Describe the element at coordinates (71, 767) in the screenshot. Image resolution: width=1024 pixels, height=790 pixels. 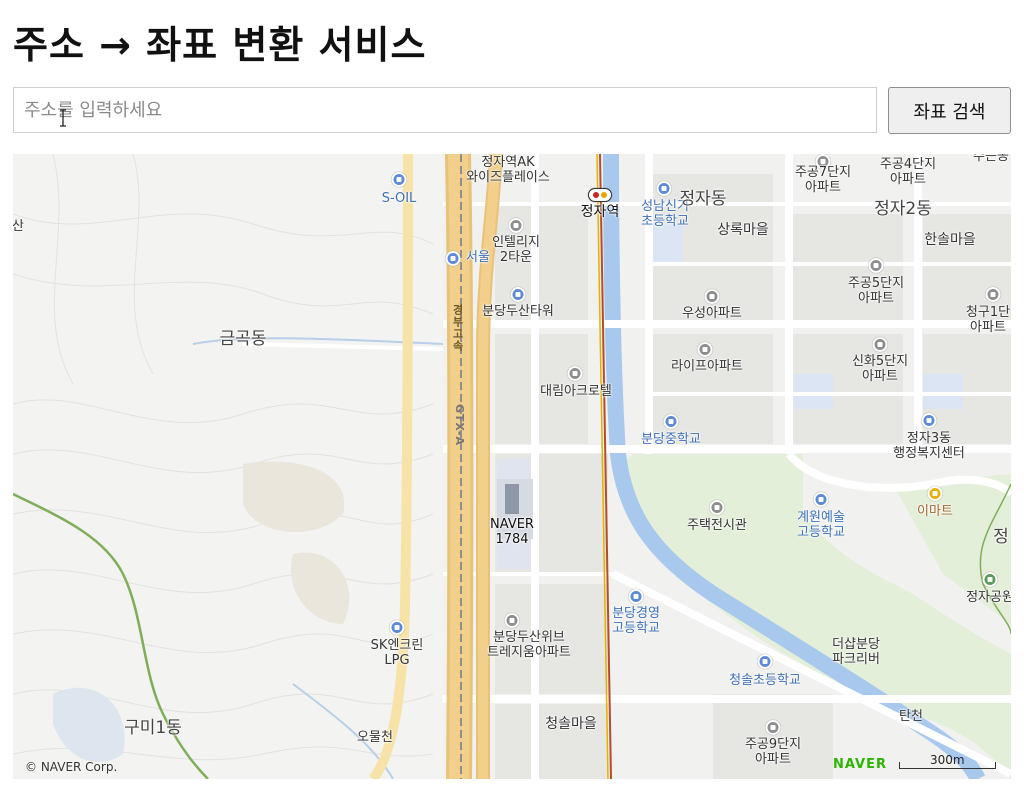
I see `map-copyright: © NAVER Corp.` at that location.